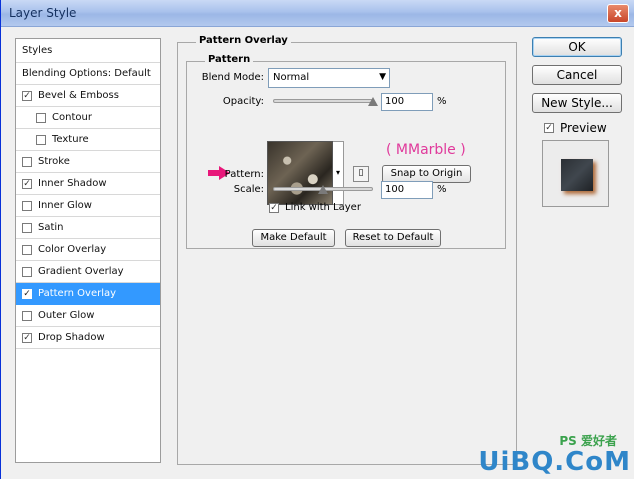 This screenshot has height=479, width=634. I want to click on reset-to-default-button: Reset to Default, so click(393, 238).